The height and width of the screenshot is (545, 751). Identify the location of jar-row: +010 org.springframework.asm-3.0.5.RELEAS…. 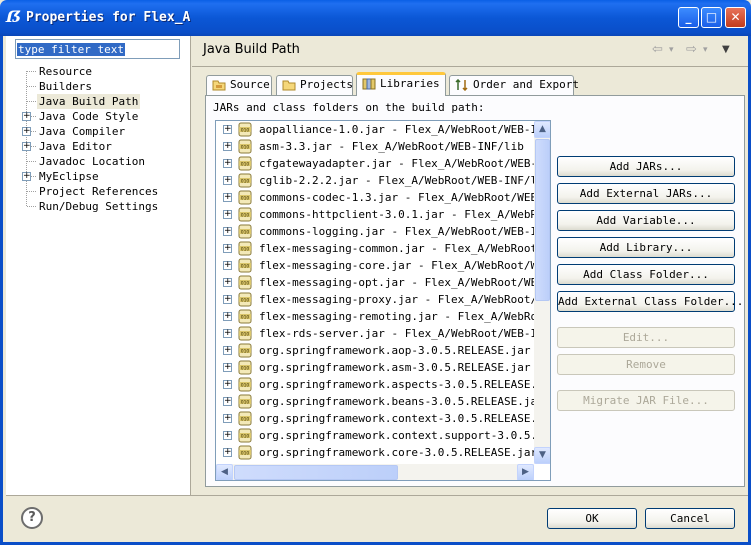
(375, 367).